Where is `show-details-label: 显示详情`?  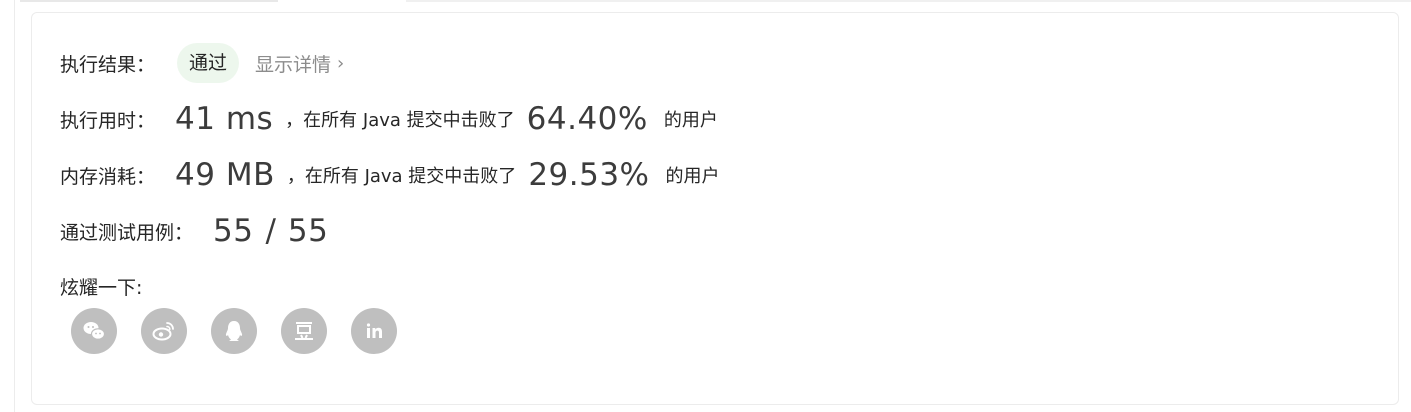 show-details-label: 显示详情 is located at coordinates (293, 64).